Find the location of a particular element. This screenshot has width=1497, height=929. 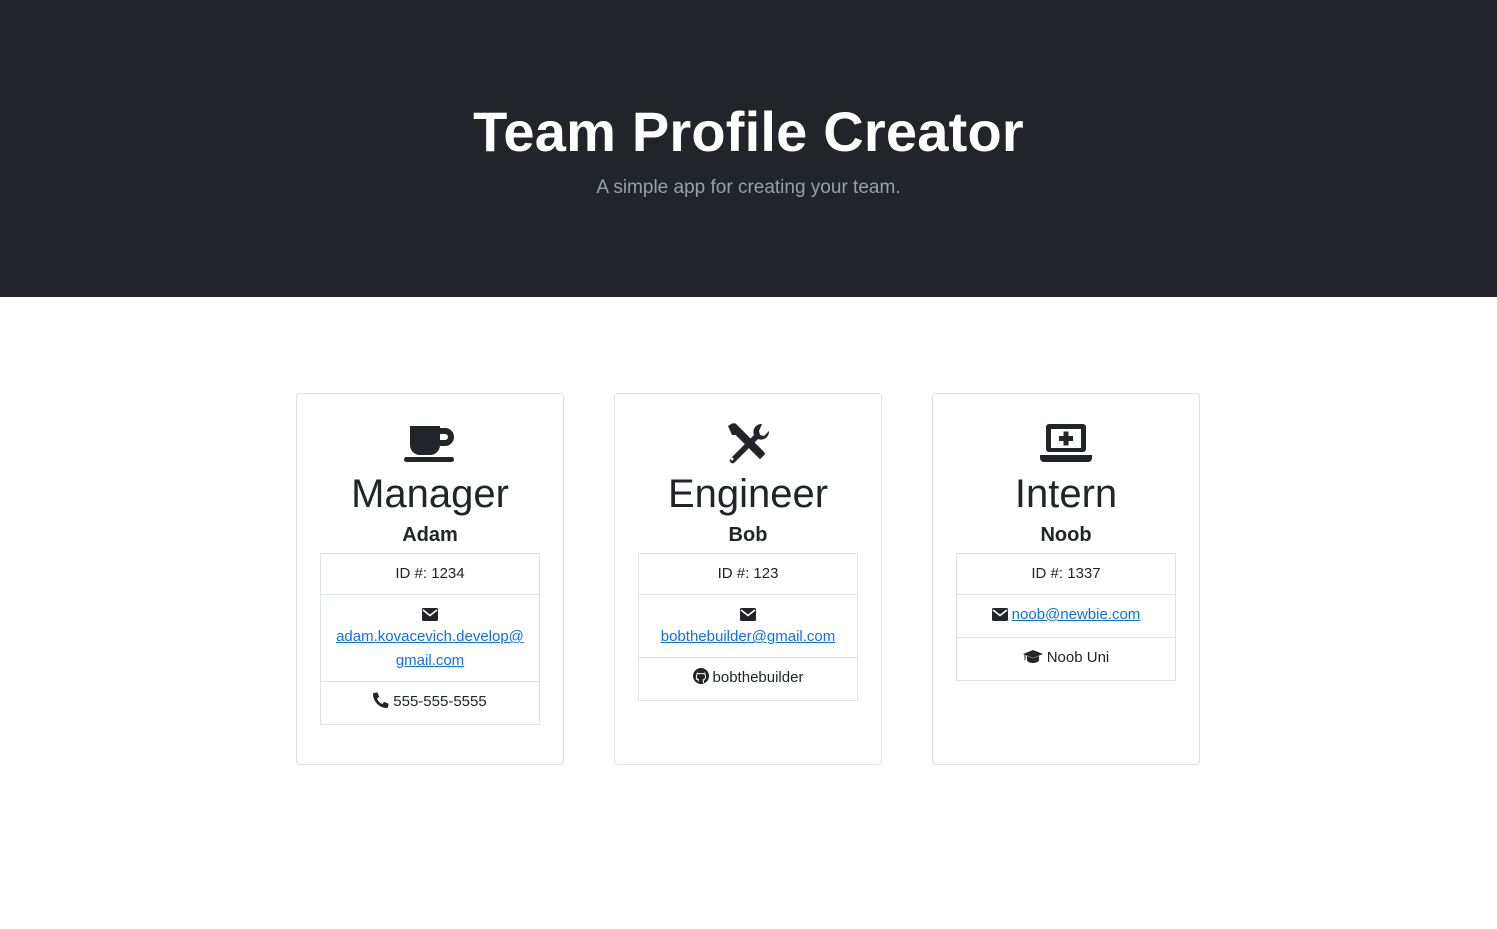

school-item: Noob Uni is located at coordinates (1066, 658).